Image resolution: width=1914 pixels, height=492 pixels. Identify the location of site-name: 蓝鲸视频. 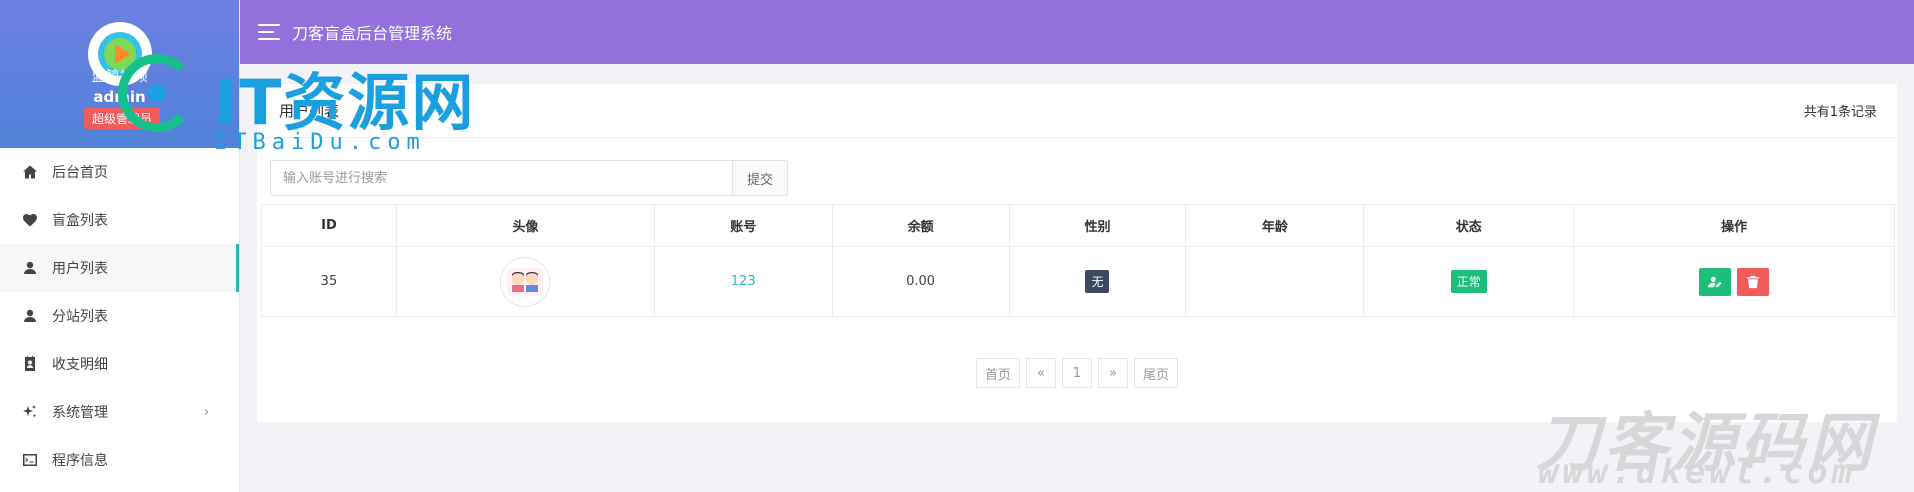
(119, 77).